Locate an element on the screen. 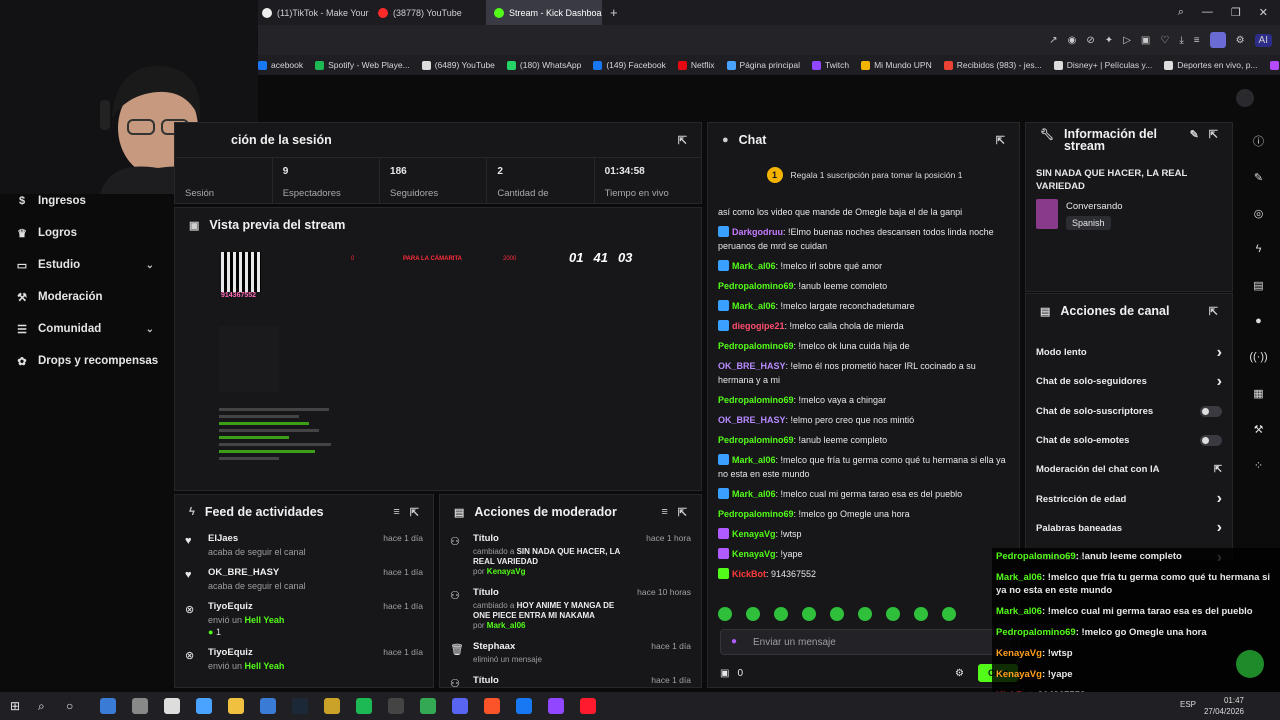 This screenshot has height=720, width=1280. download-icon: ⤓ is located at coordinates (1181, 40).